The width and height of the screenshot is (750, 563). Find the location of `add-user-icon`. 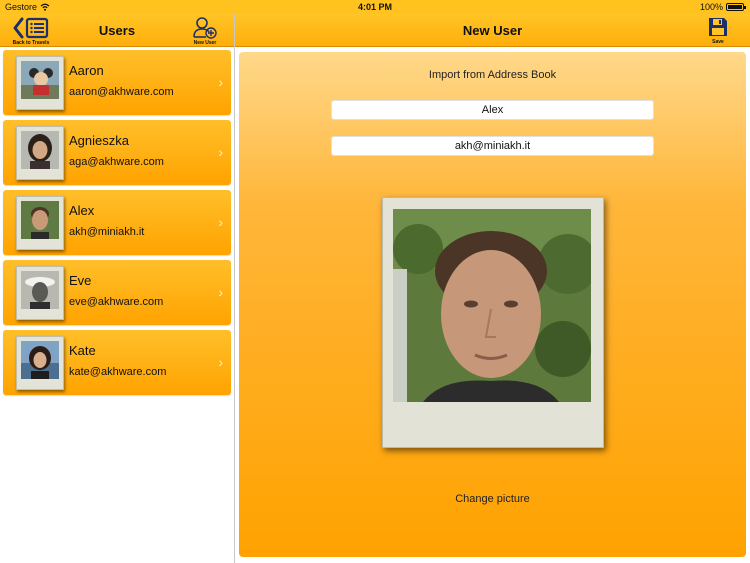

add-user-icon is located at coordinates (205, 28).